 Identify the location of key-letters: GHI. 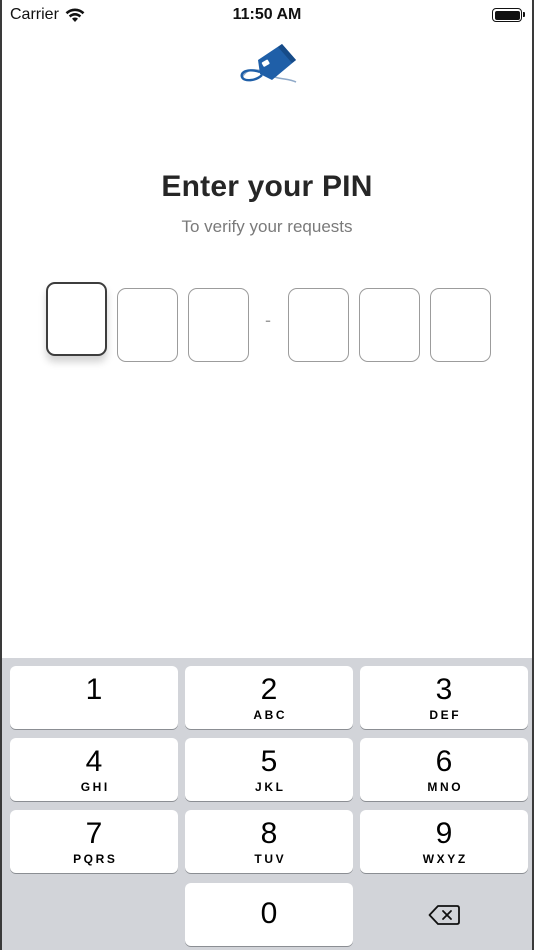
(95, 787).